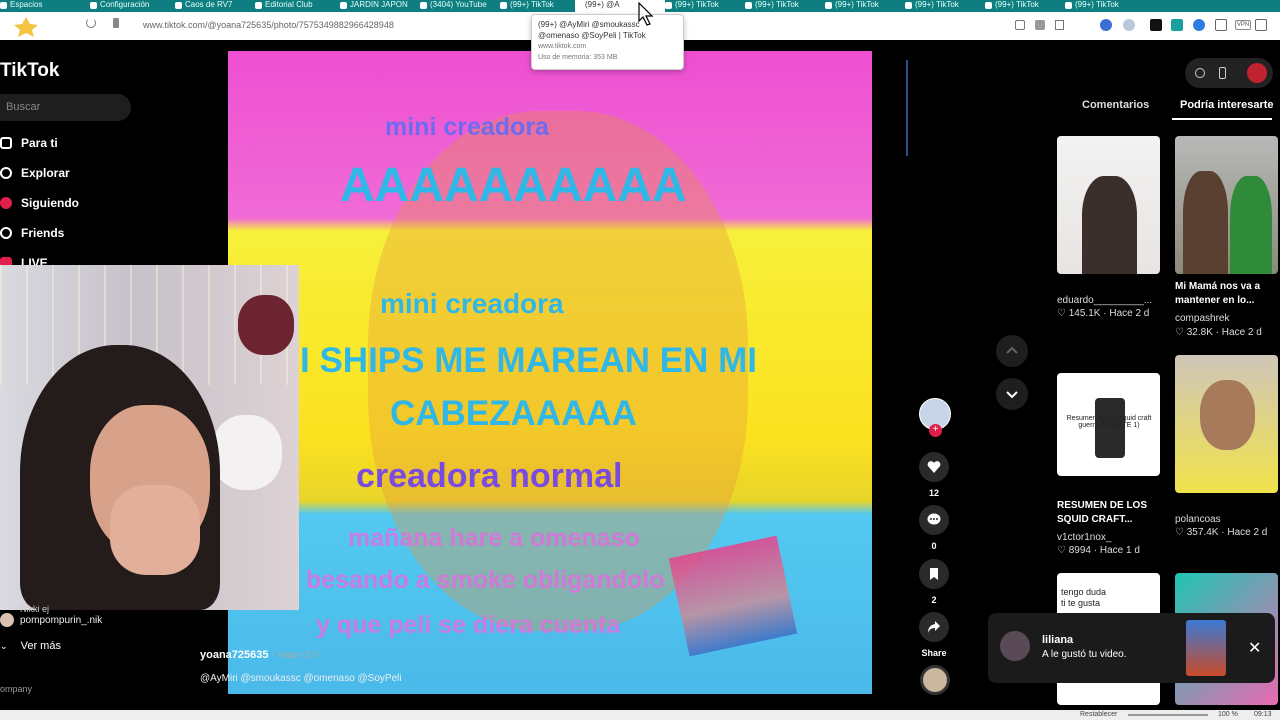 This screenshot has height=720, width=1280. I want to click on reload-icon, so click(91, 23).